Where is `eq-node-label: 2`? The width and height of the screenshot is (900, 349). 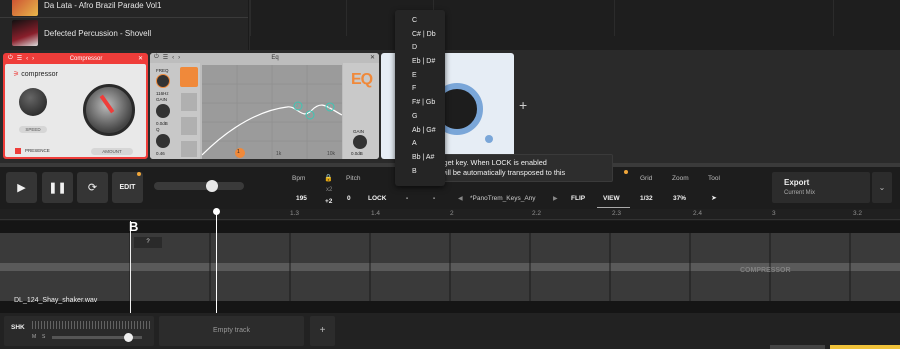 eq-node-label: 2 is located at coordinates (297, 105).